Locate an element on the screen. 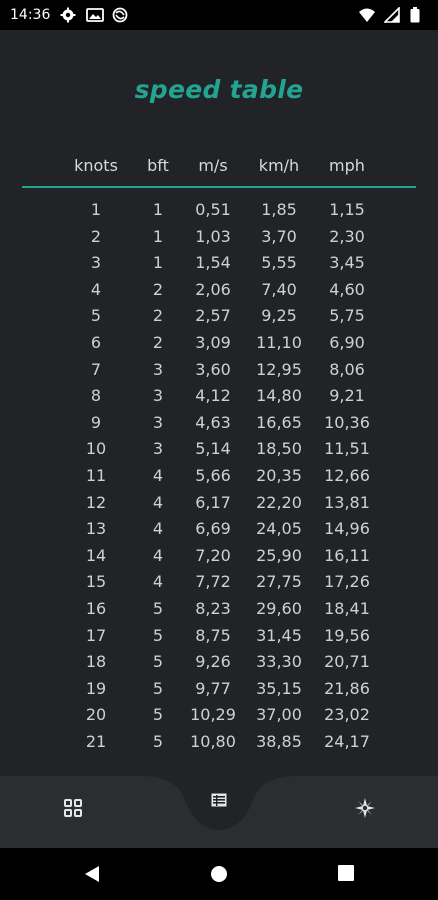 Image resolution: width=438 pixels, height=900 pixels. cell-knots: 14 is located at coordinates (96, 555).